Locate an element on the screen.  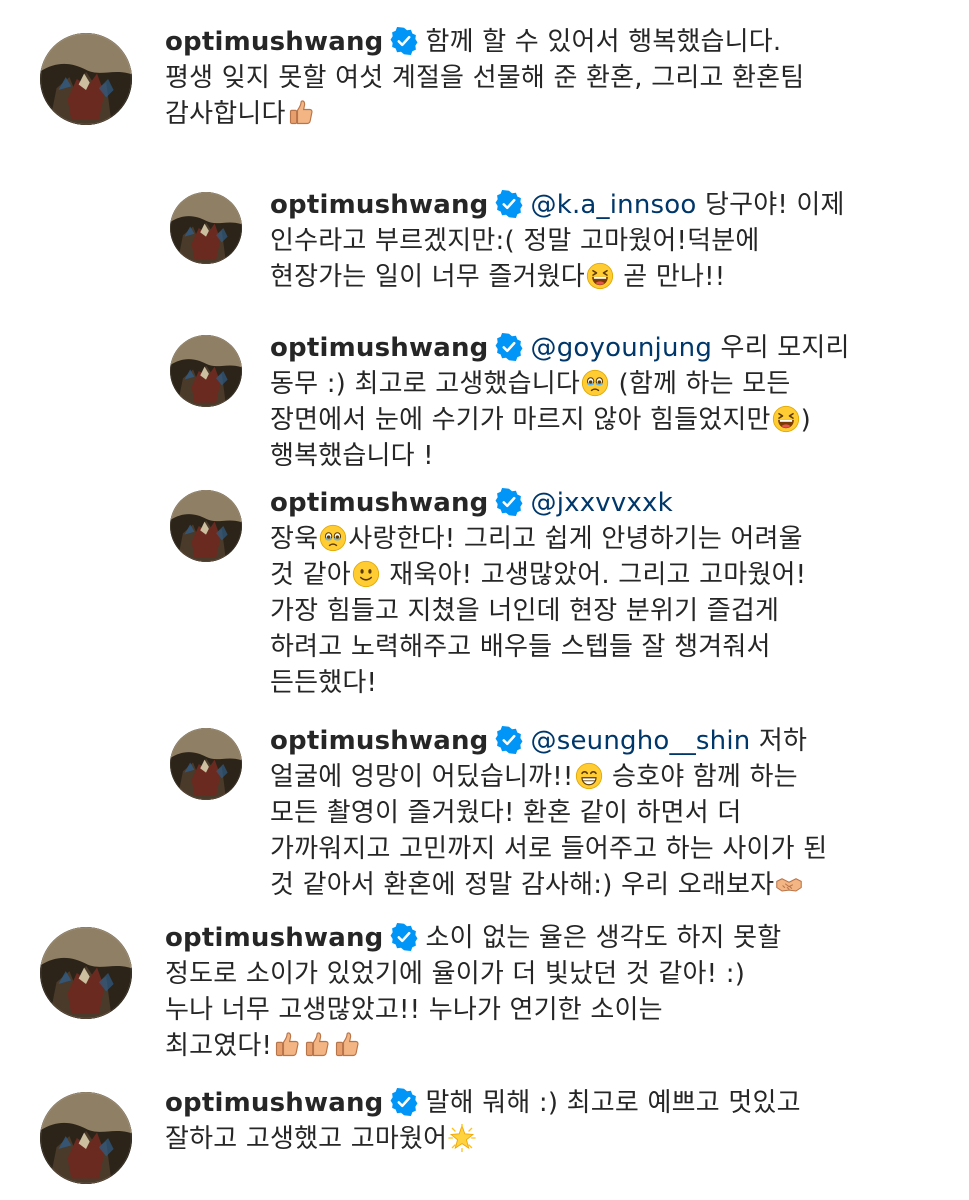
comment-text-segment: 현장가는 일이 너무 즐거웠다 is located at coordinates (427, 277).